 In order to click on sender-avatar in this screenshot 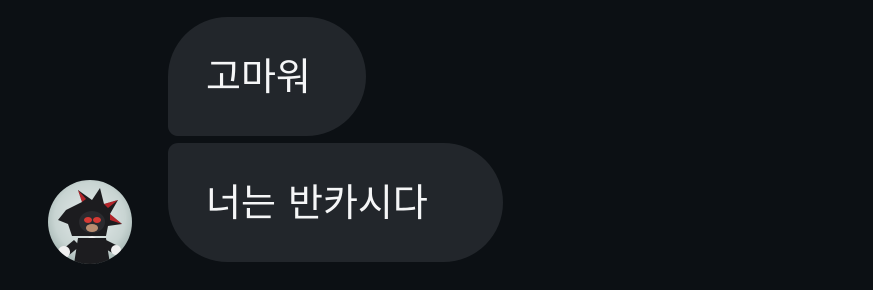, I will do `click(90, 222)`.